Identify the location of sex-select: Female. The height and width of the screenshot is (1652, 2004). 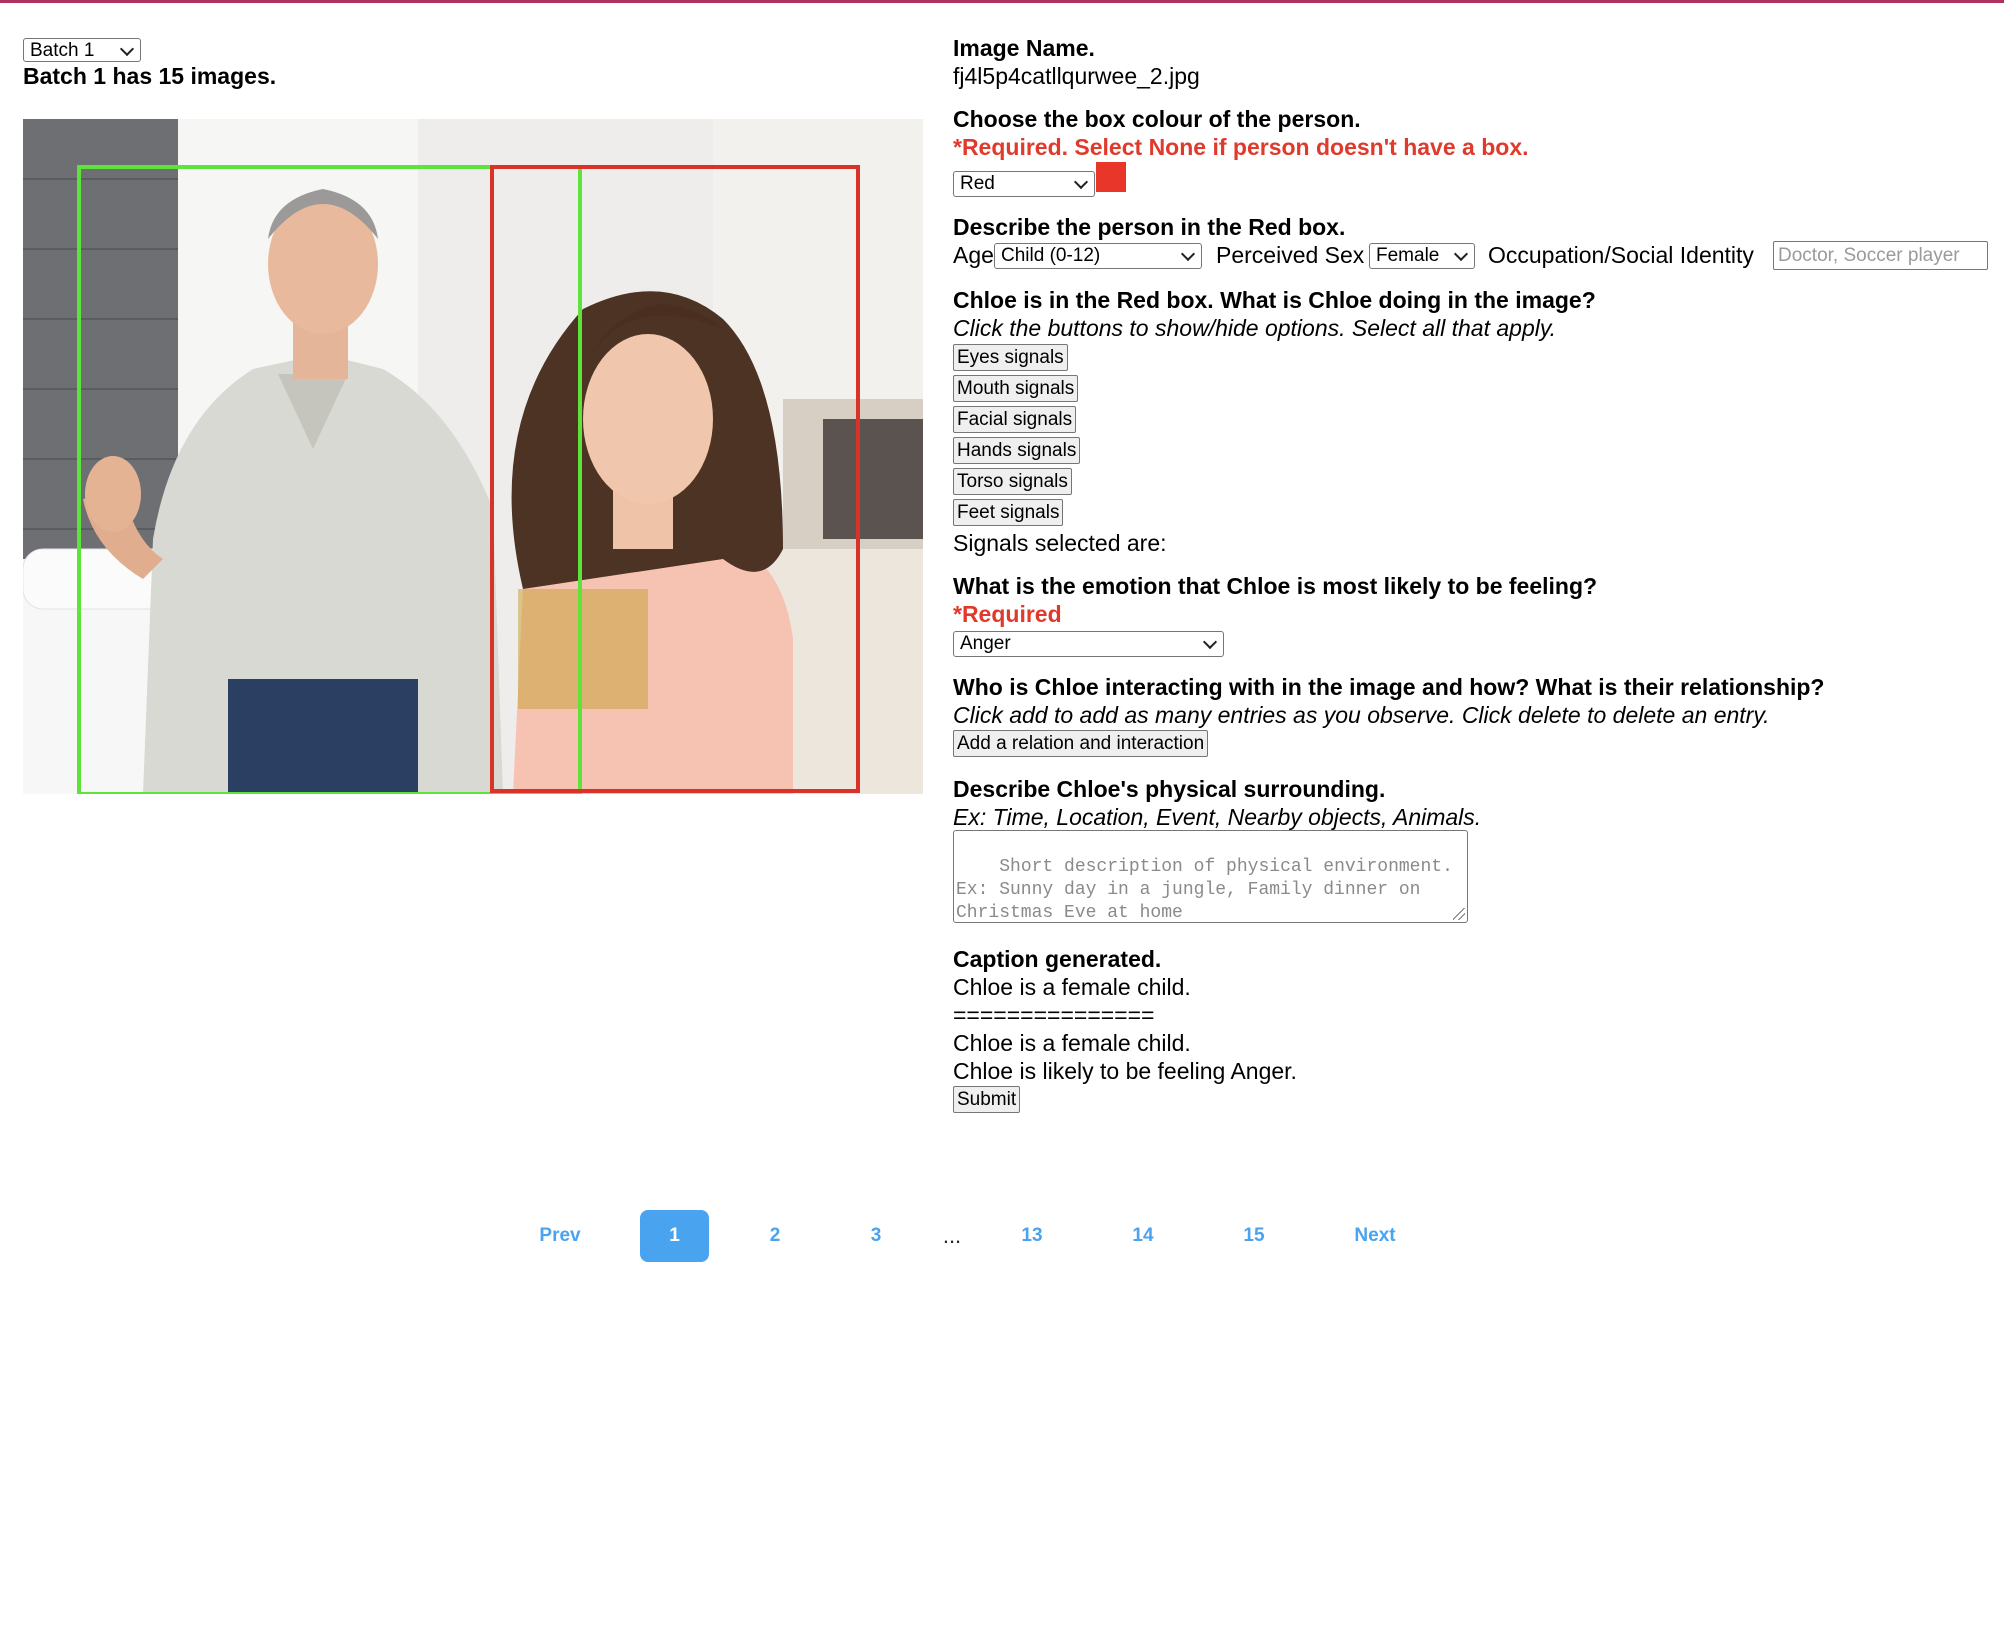
(1422, 256).